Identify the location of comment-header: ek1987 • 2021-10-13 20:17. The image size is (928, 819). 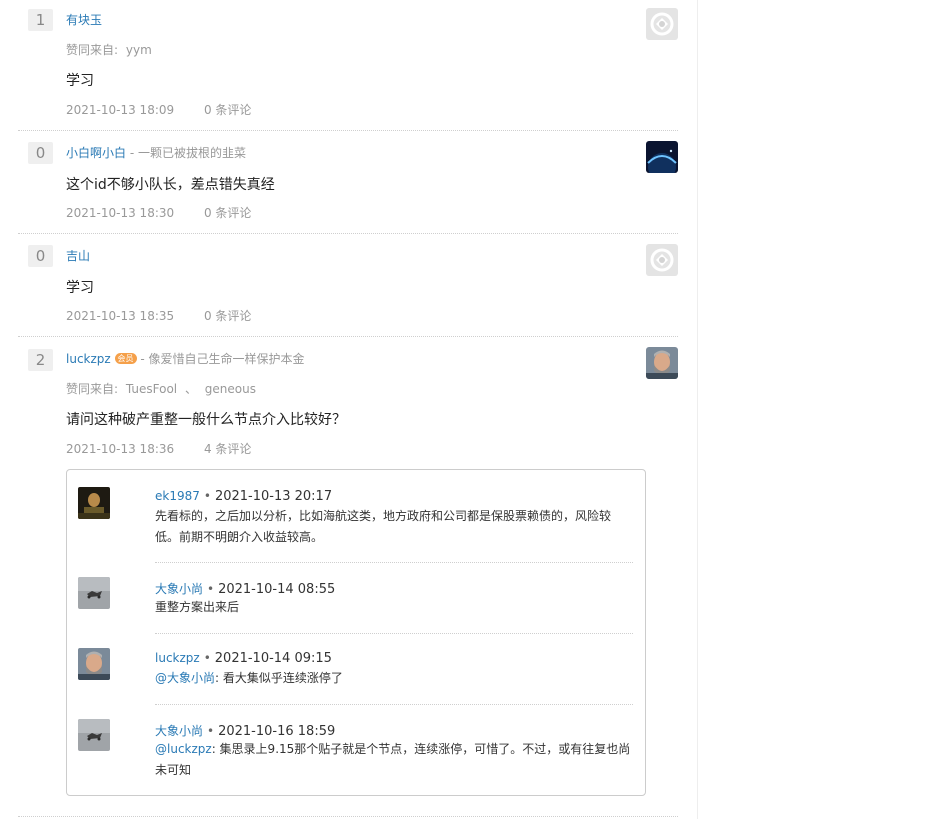
(243, 496).